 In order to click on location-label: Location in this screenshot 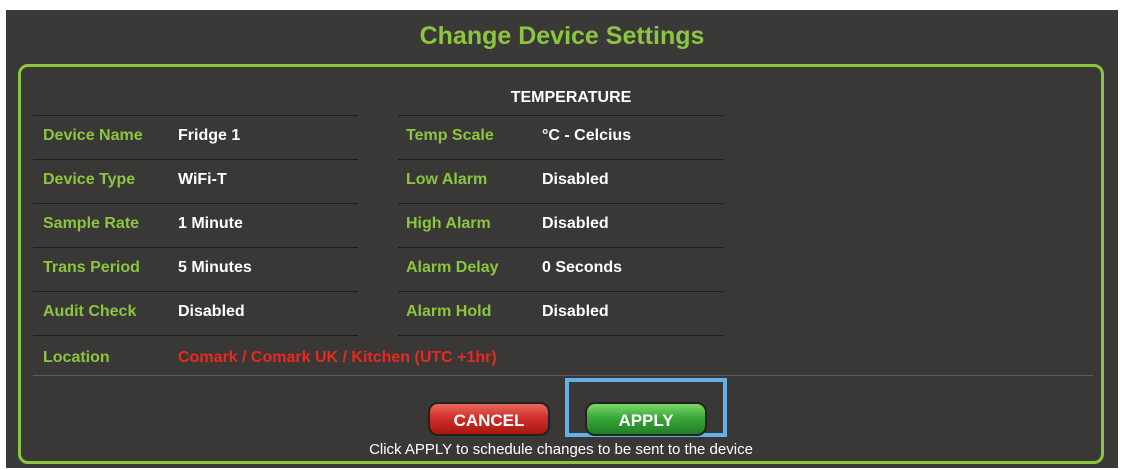, I will do `click(76, 357)`.